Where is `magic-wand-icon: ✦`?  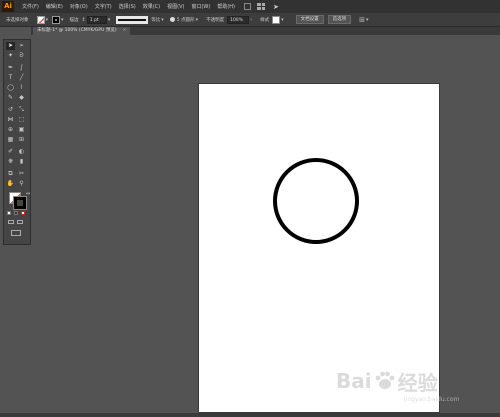 magic-wand-icon: ✦ is located at coordinates (10, 56).